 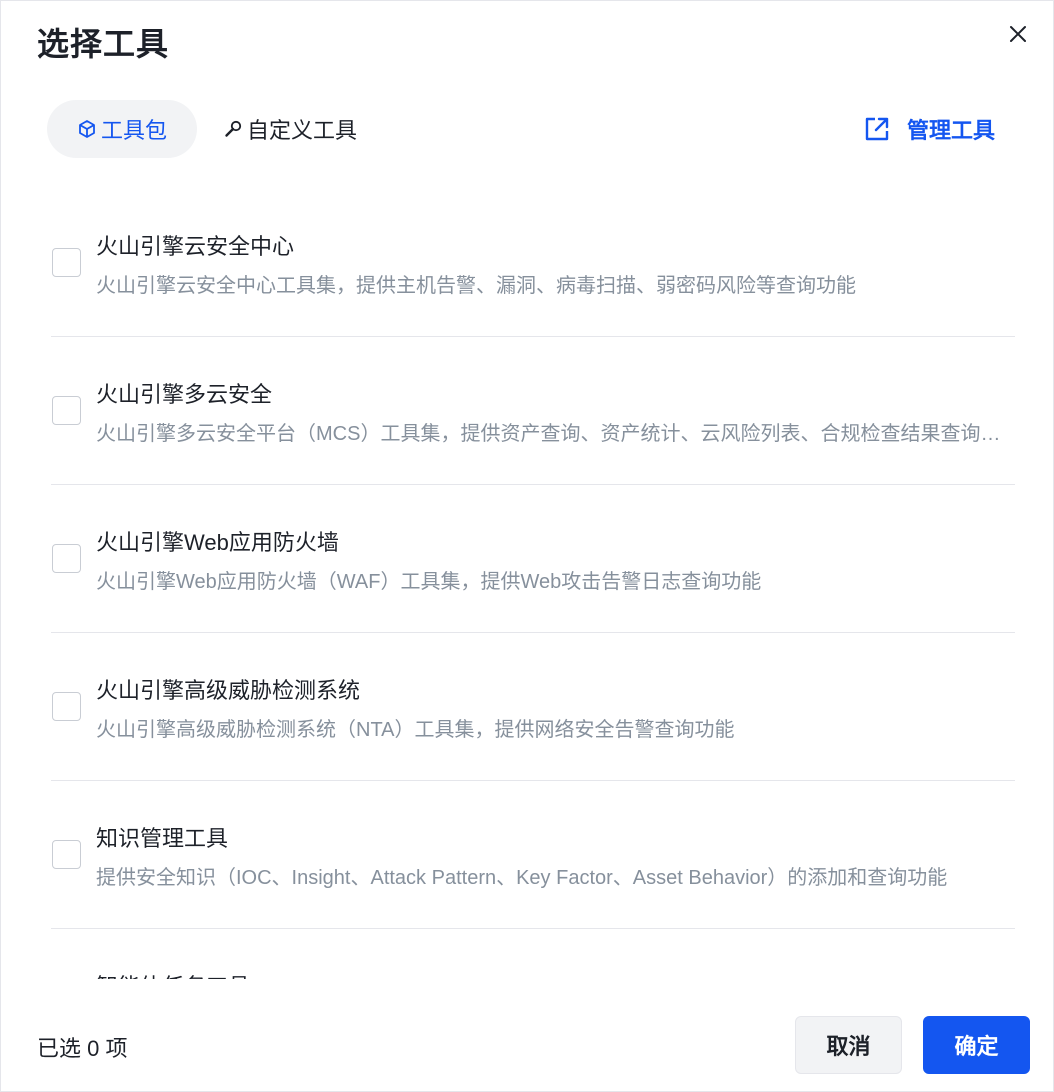 I want to click on selected-count: 已选 0 项, so click(x=82, y=1048).